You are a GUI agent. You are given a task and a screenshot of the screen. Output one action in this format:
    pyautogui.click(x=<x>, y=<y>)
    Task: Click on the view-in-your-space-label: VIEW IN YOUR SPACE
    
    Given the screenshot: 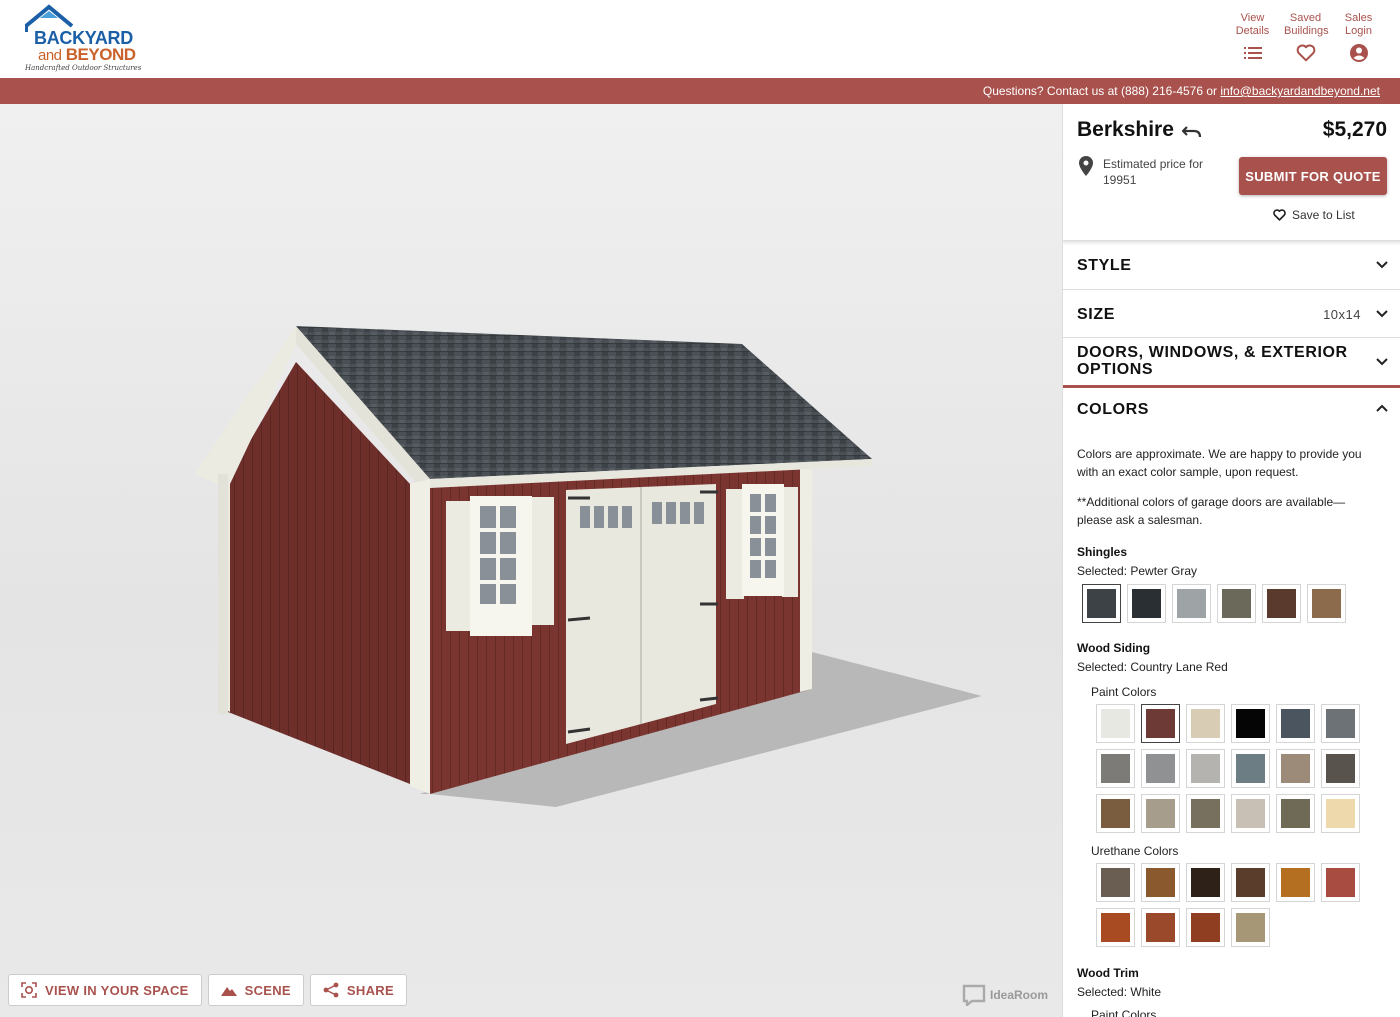 What is the action you would take?
    pyautogui.click(x=117, y=990)
    